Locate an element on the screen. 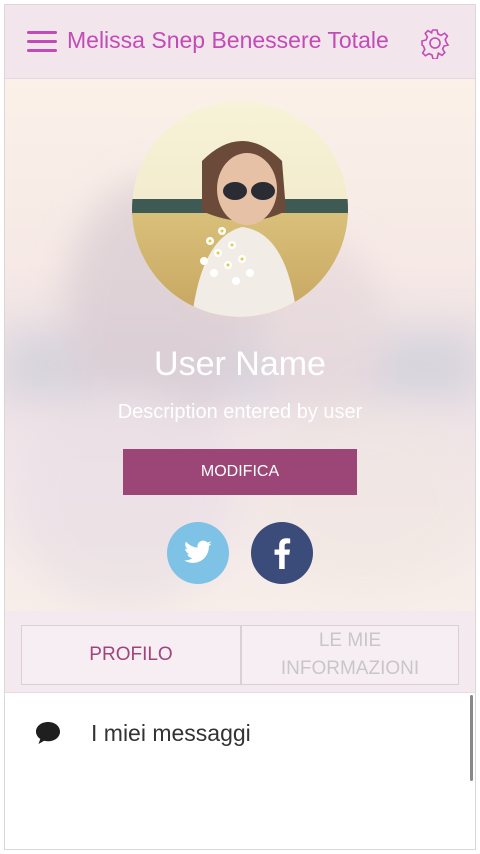 The height and width of the screenshot is (854, 480). tab-my-information-label: LE MIE INFORMAZIONI is located at coordinates (350, 654).